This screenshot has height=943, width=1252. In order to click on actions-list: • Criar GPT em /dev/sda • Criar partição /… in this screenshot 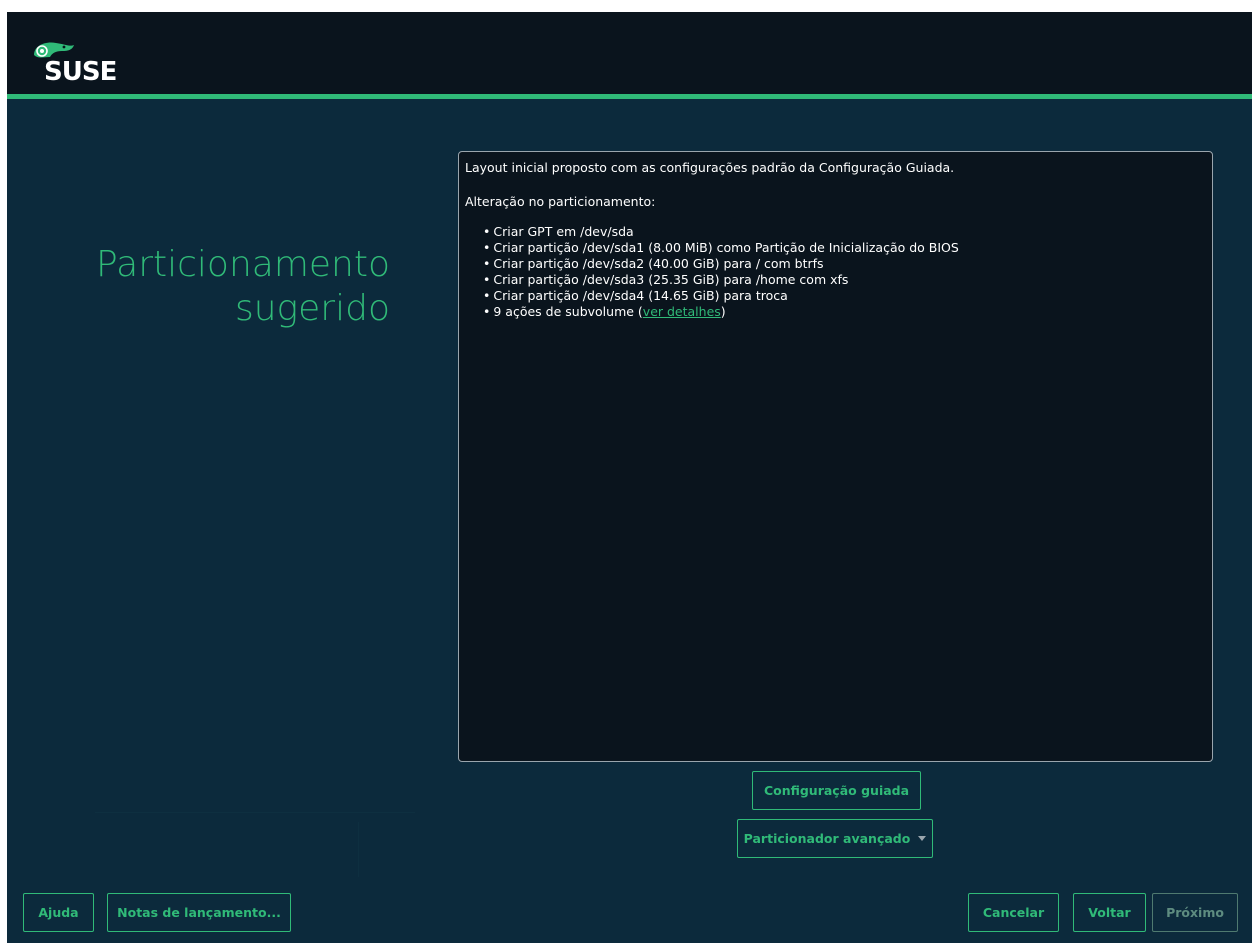, I will do `click(721, 272)`.